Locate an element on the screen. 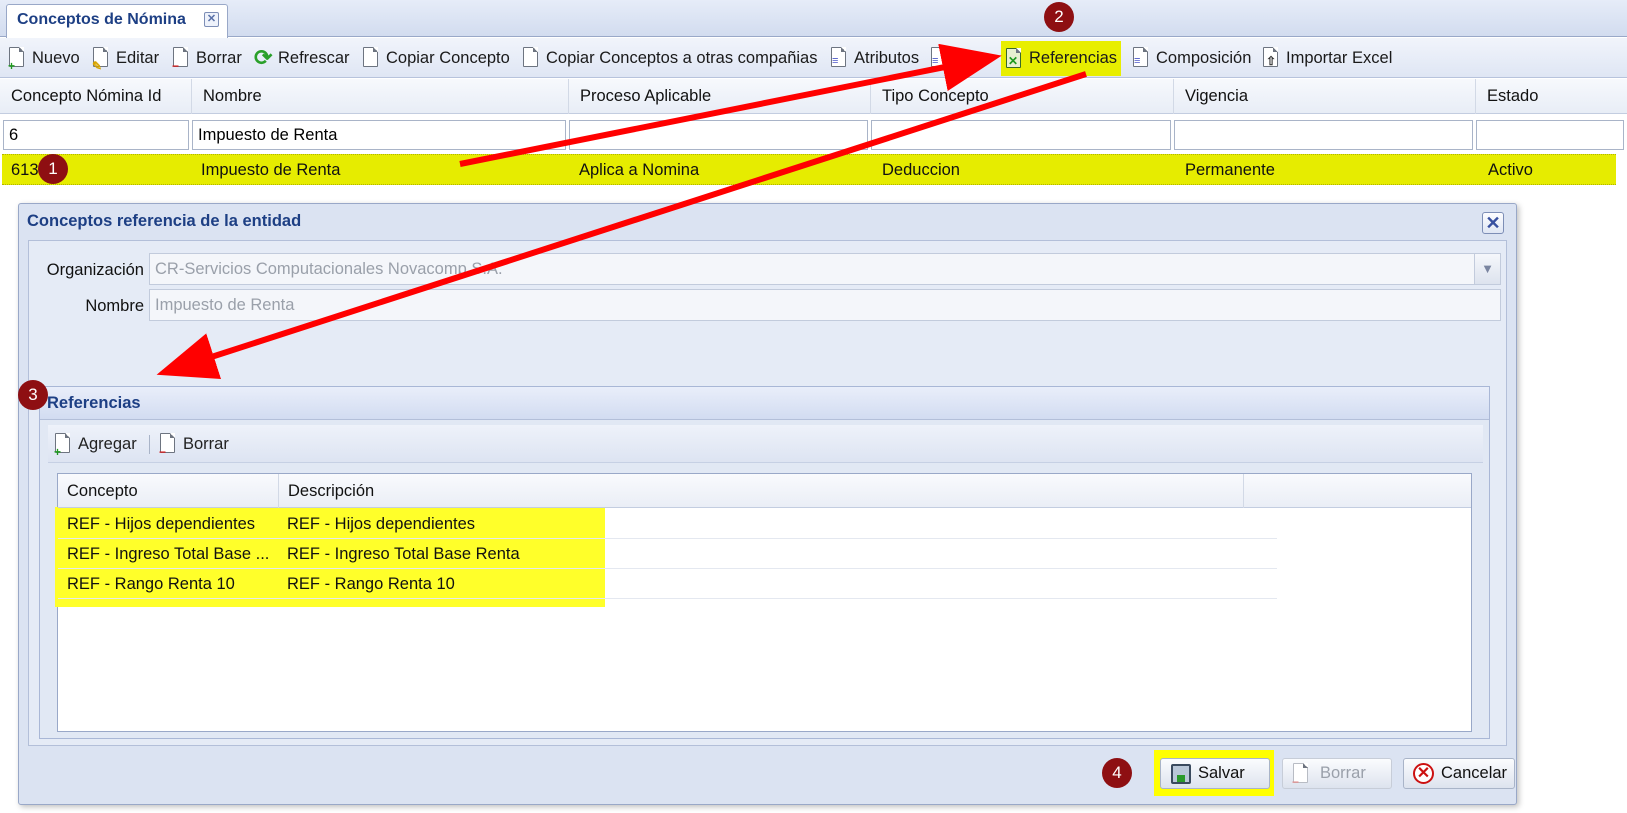 The height and width of the screenshot is (813, 1627). edit-document-icon: ✎ is located at coordinates (101, 59).